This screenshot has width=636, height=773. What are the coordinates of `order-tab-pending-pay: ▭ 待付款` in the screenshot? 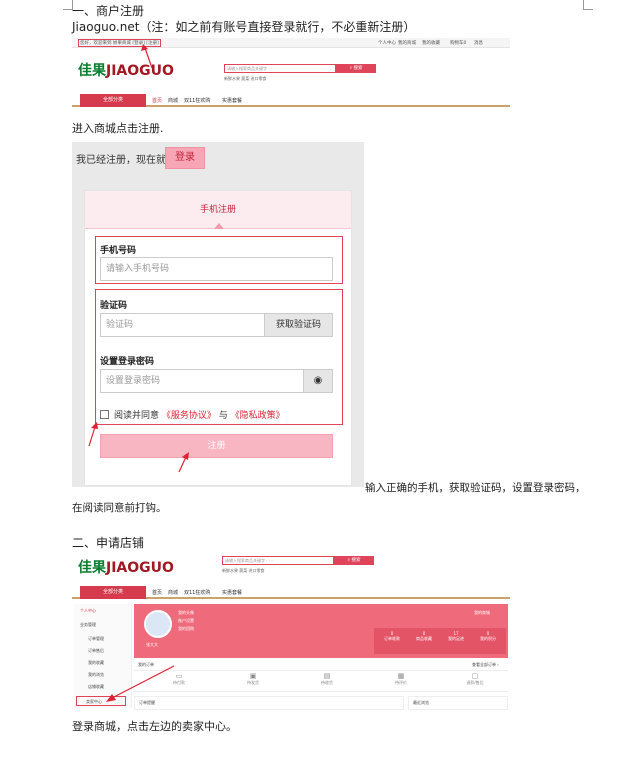 It's located at (179, 679).